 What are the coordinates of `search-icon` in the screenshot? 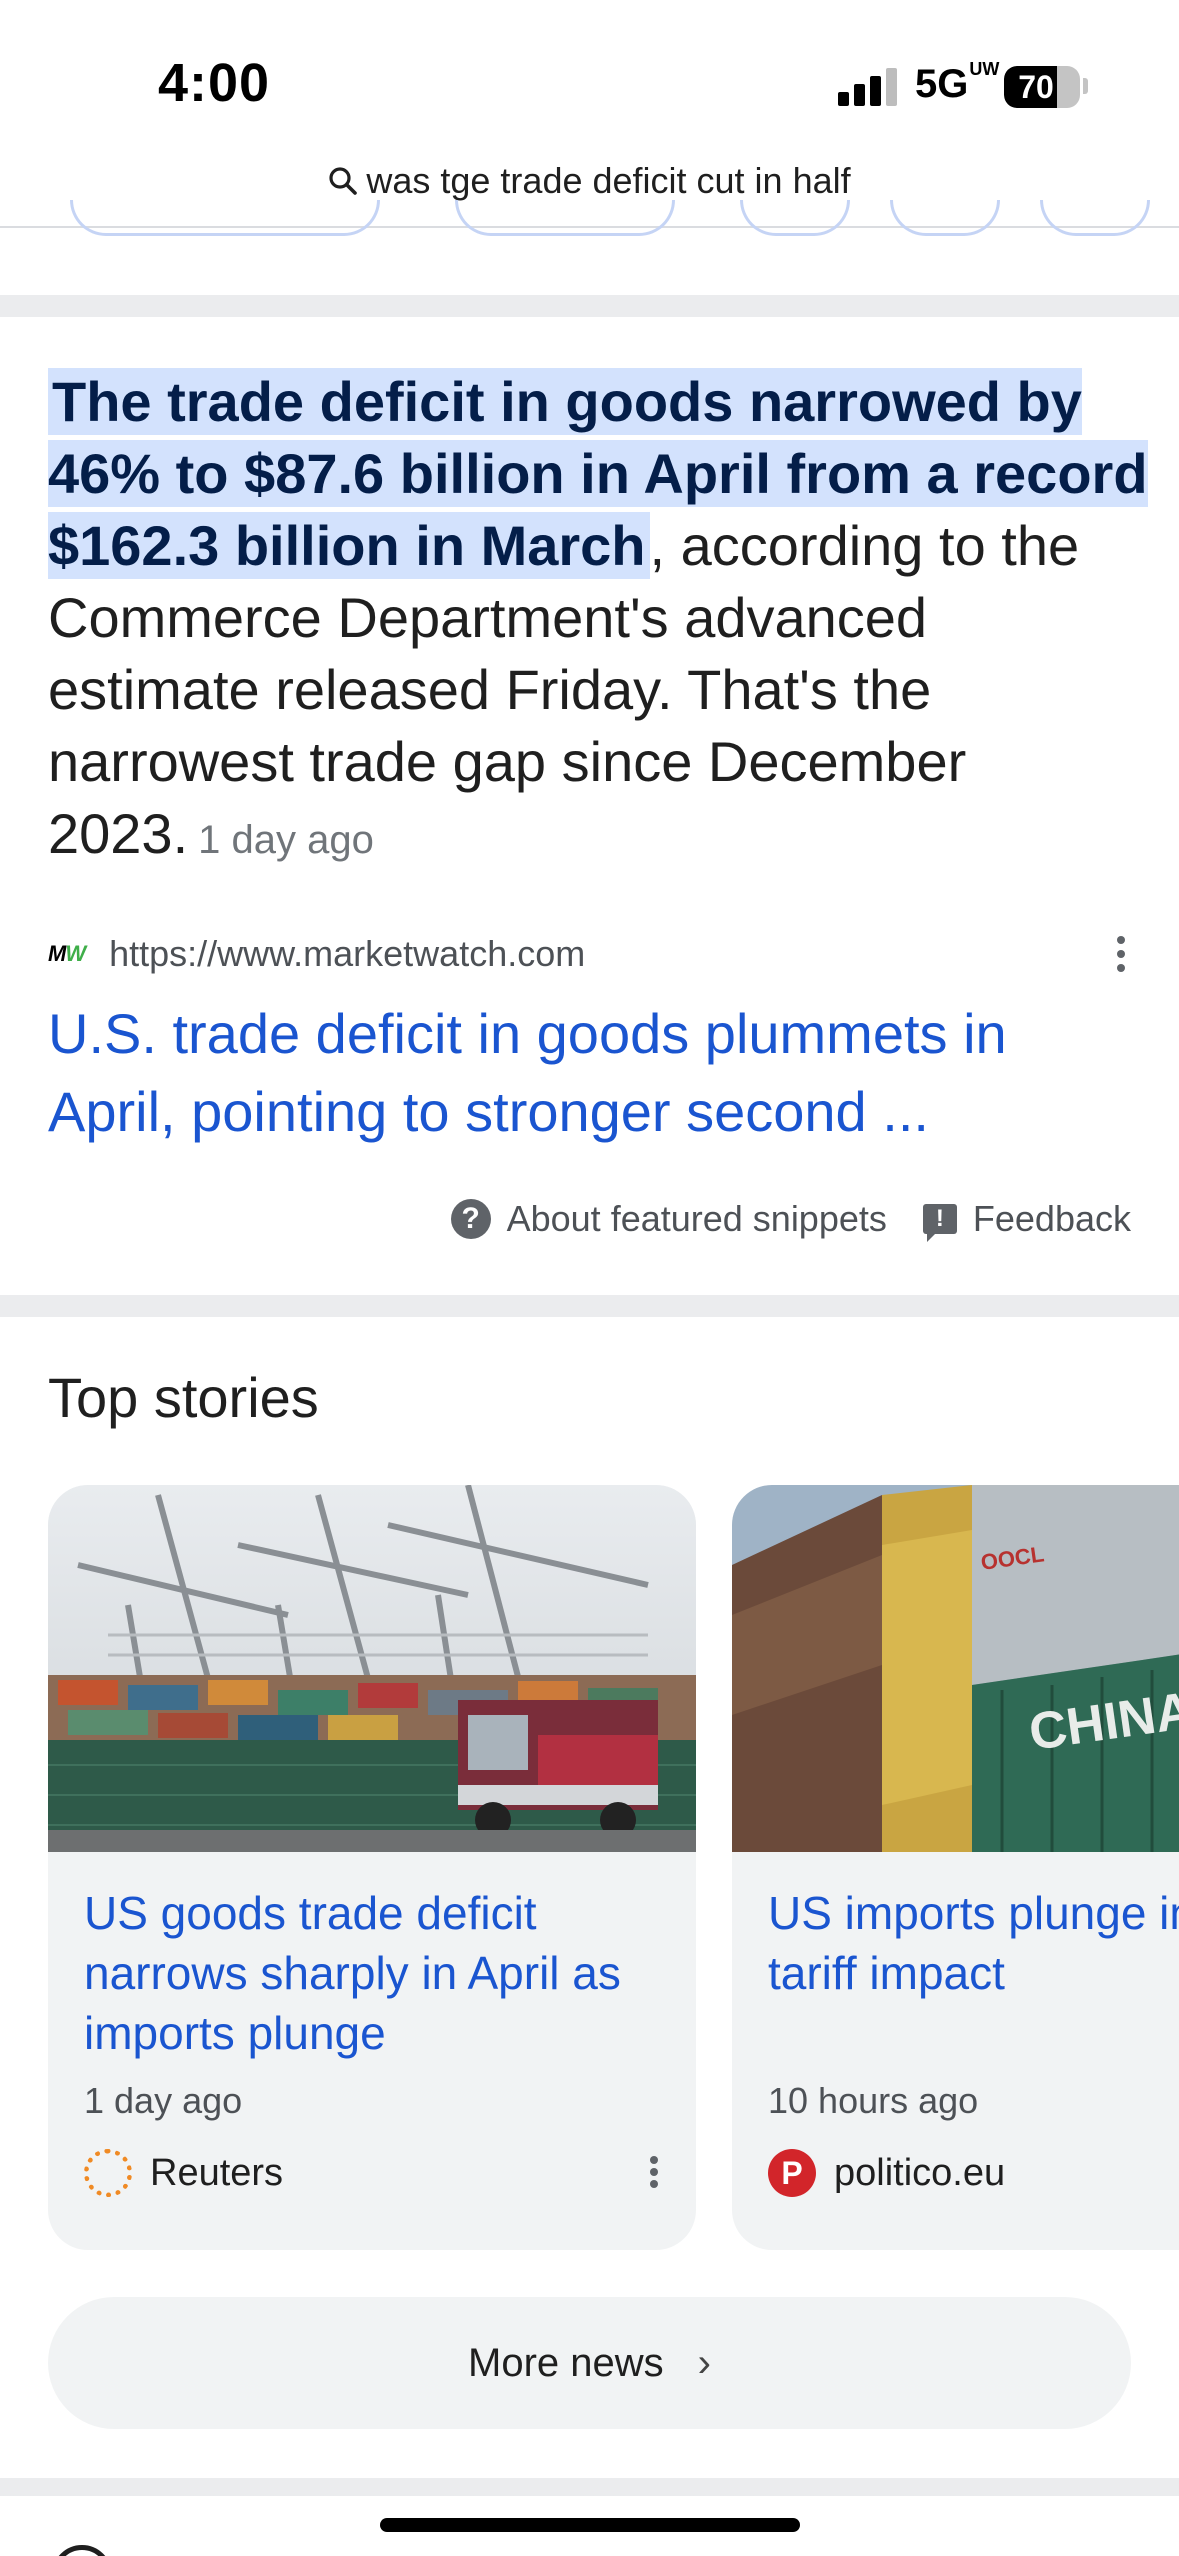 It's located at (343, 181).